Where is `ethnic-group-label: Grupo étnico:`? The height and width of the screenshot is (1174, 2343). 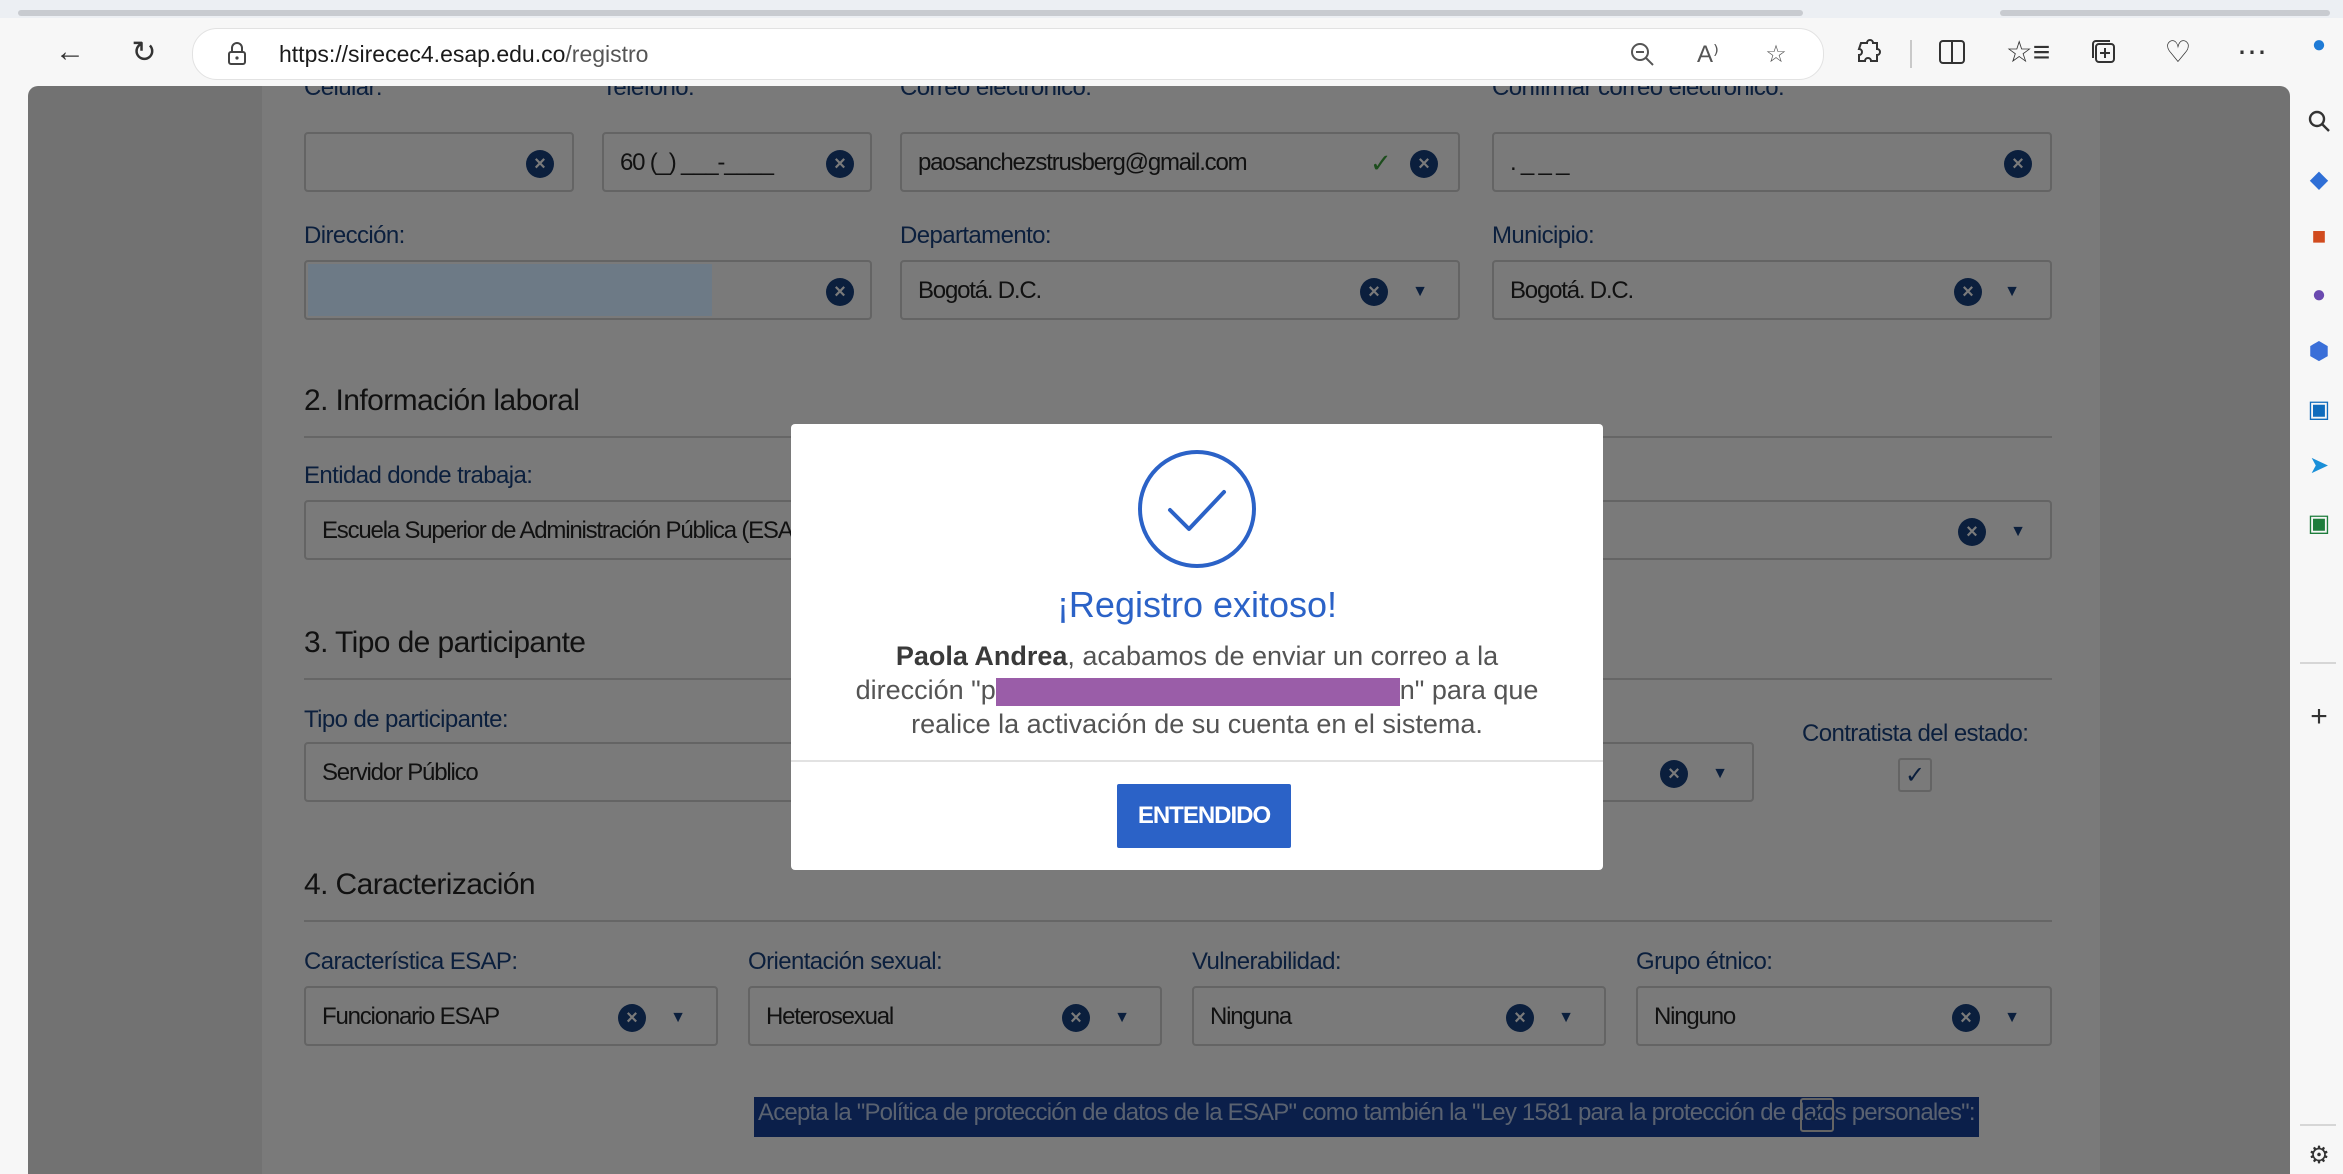 ethnic-group-label: Grupo étnico: is located at coordinates (1704, 961).